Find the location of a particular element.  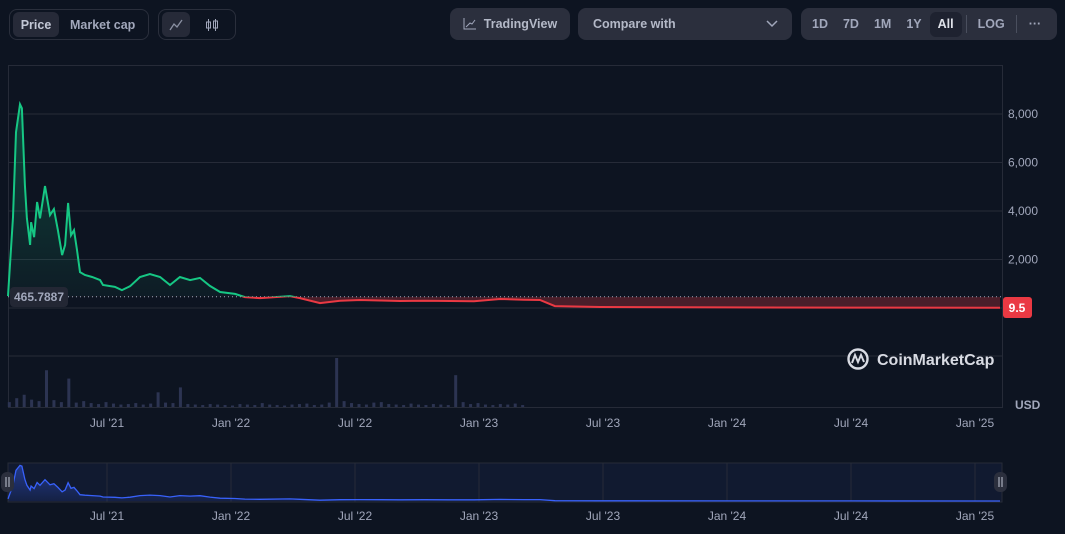

current-price-value: 9.5 is located at coordinates (1017, 308).